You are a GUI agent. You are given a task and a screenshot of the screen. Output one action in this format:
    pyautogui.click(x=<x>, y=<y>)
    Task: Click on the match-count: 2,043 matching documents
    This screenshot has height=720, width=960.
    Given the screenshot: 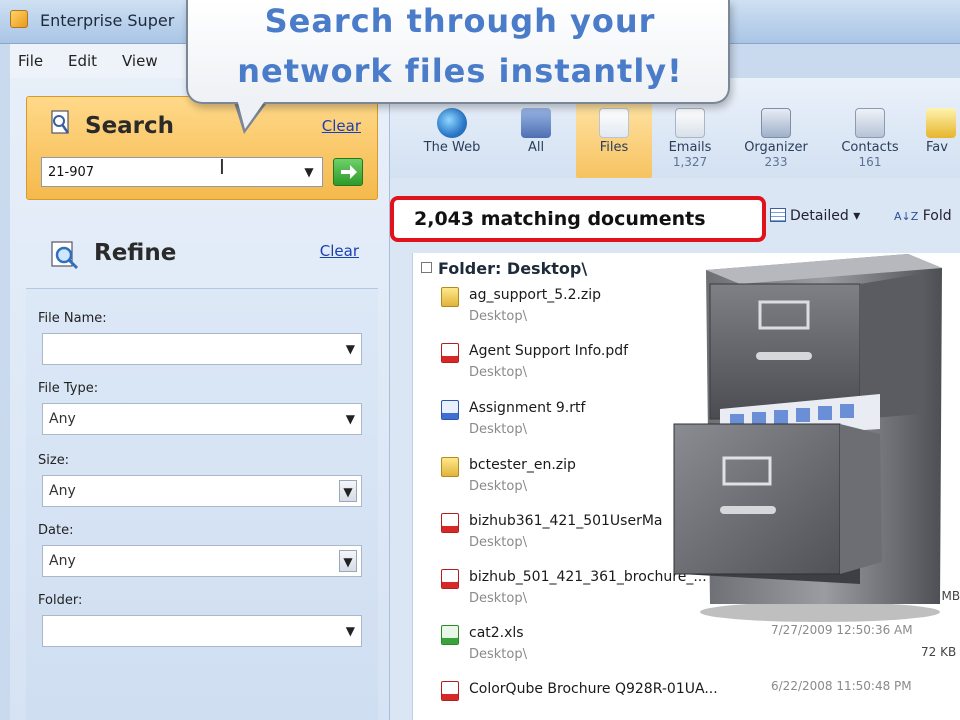 What is the action you would take?
    pyautogui.click(x=560, y=219)
    